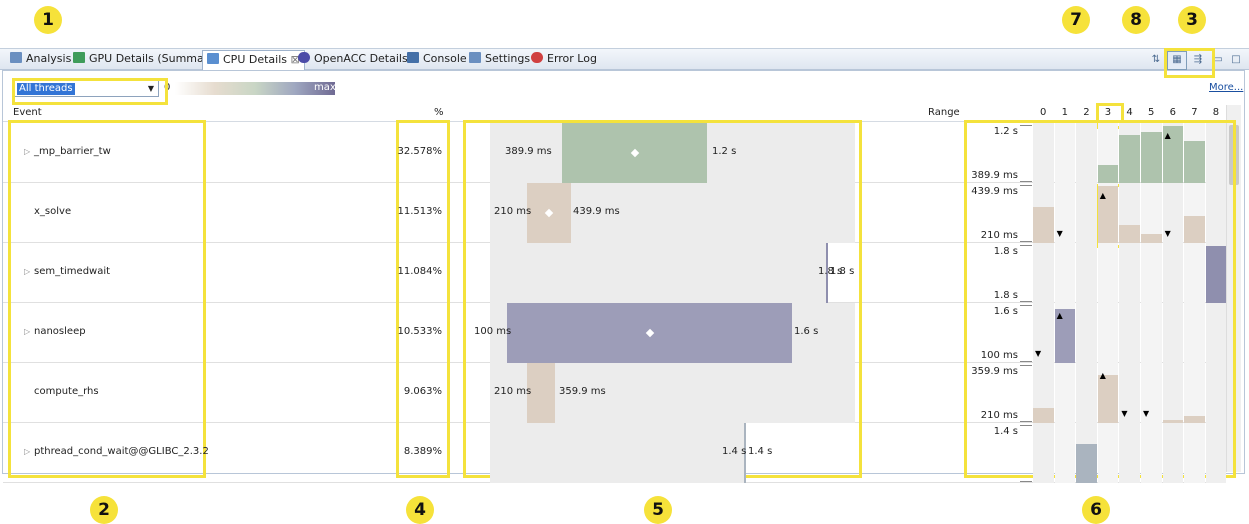 The width and height of the screenshot is (1249, 524). I want to click on tab-error-log: Error Log, so click(564, 60).